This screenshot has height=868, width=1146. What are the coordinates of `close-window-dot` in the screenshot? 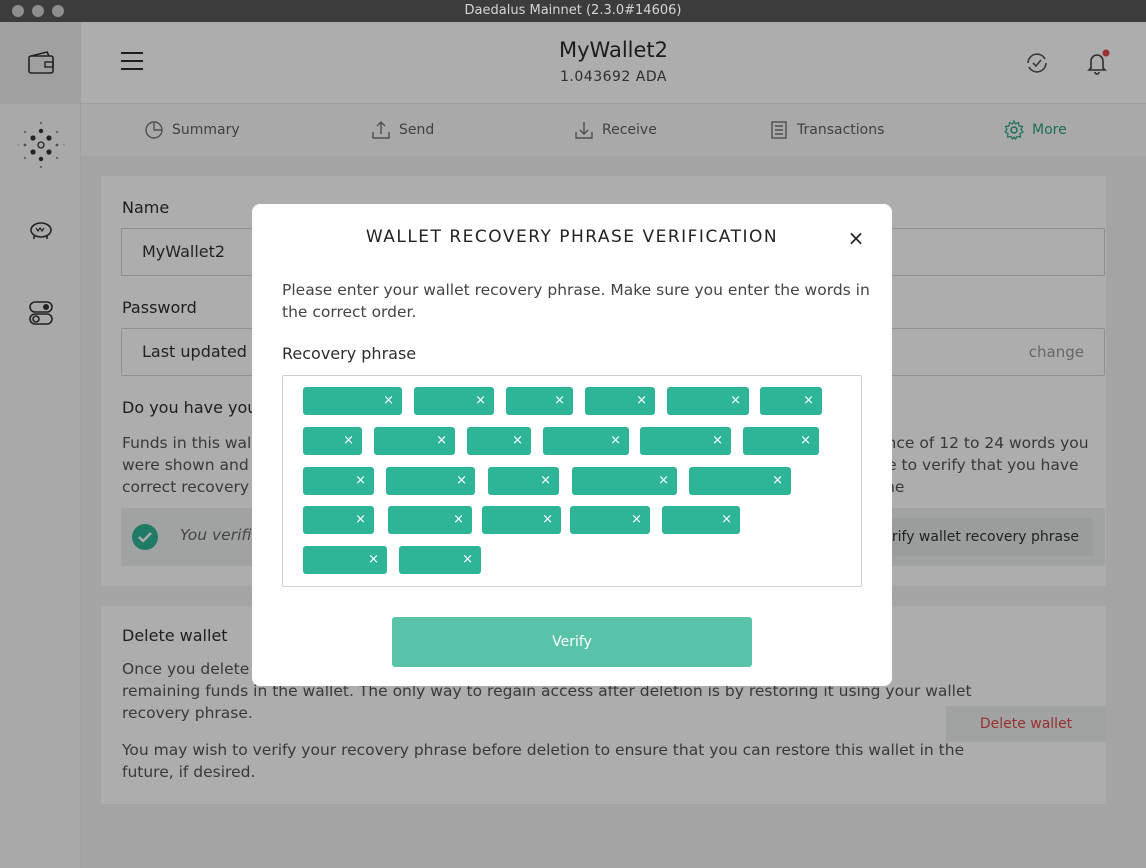 It's located at (18, 11).